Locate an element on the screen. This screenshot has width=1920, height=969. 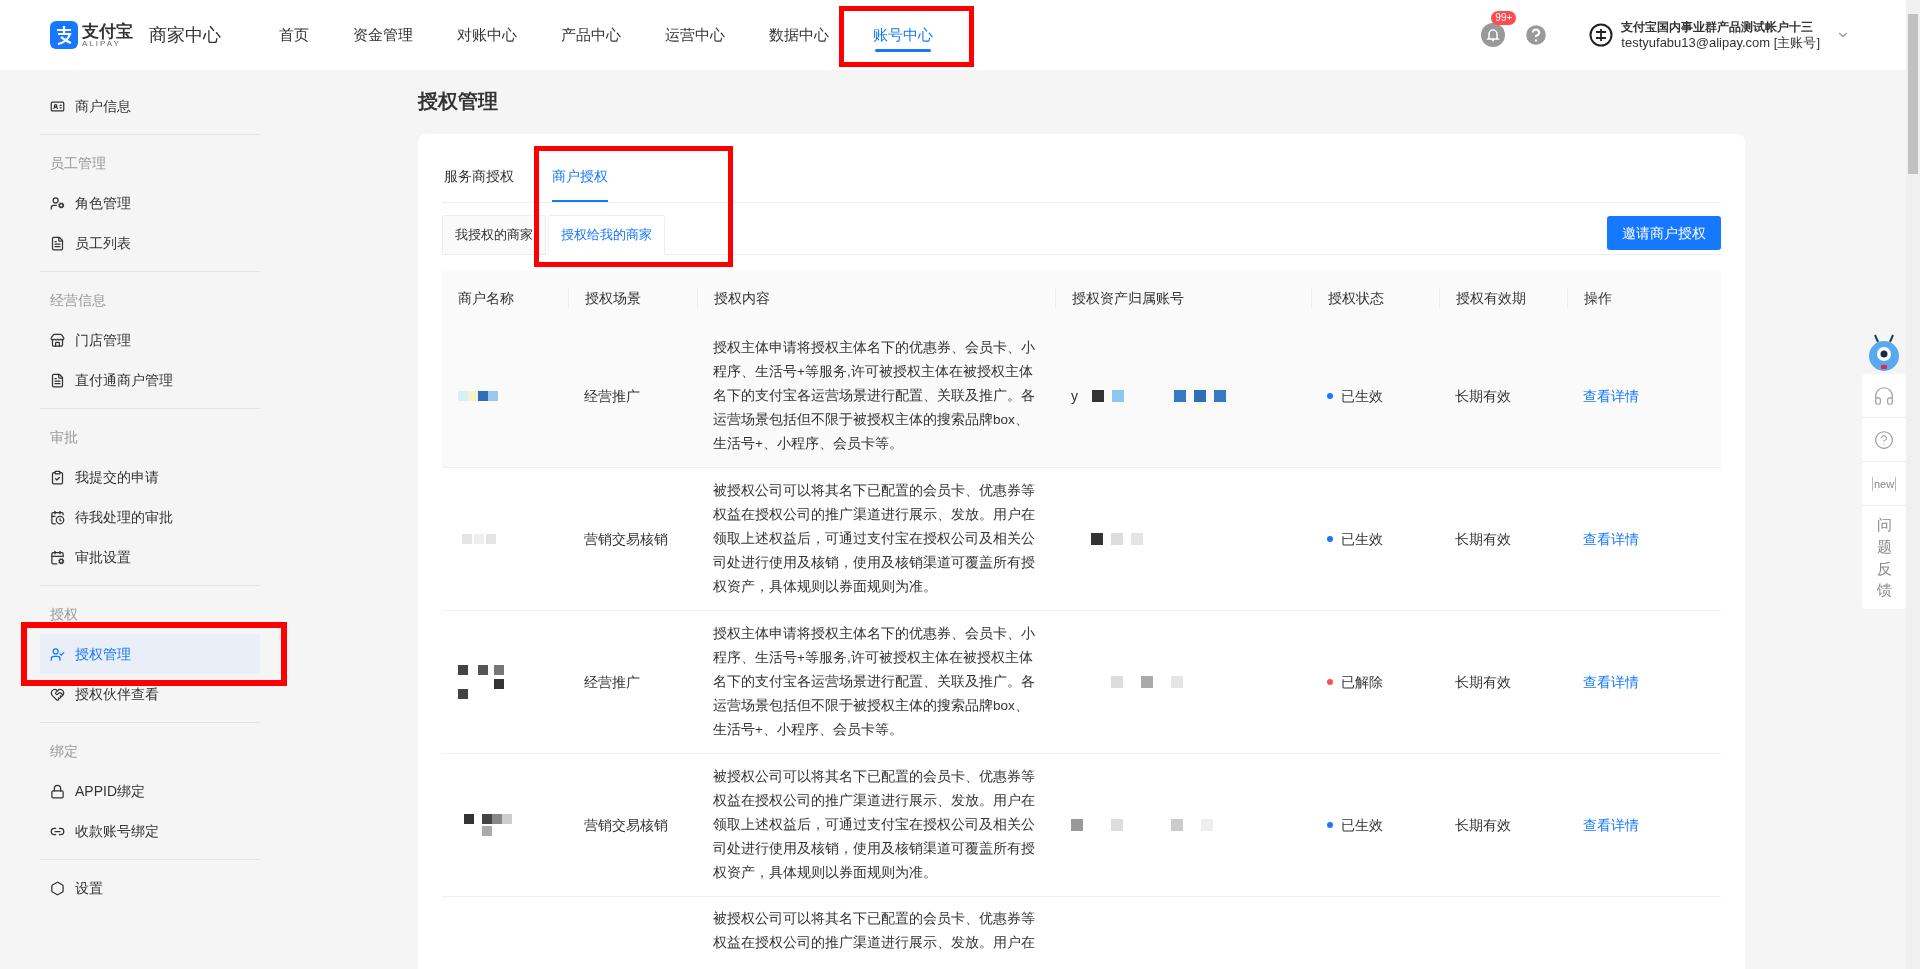
sub-tab: 我授权的商家 is located at coordinates (494, 235).